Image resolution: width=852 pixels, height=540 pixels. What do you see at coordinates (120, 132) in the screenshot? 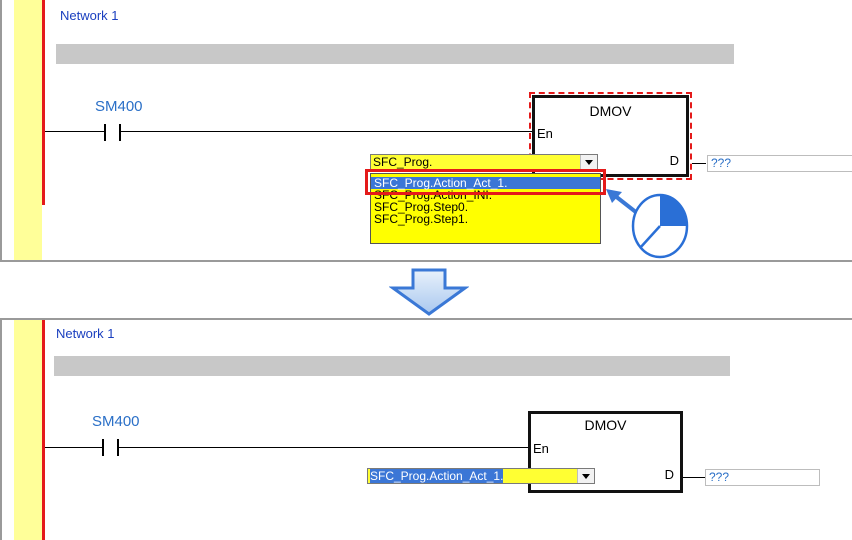
I see `contact-right-bar` at bounding box center [120, 132].